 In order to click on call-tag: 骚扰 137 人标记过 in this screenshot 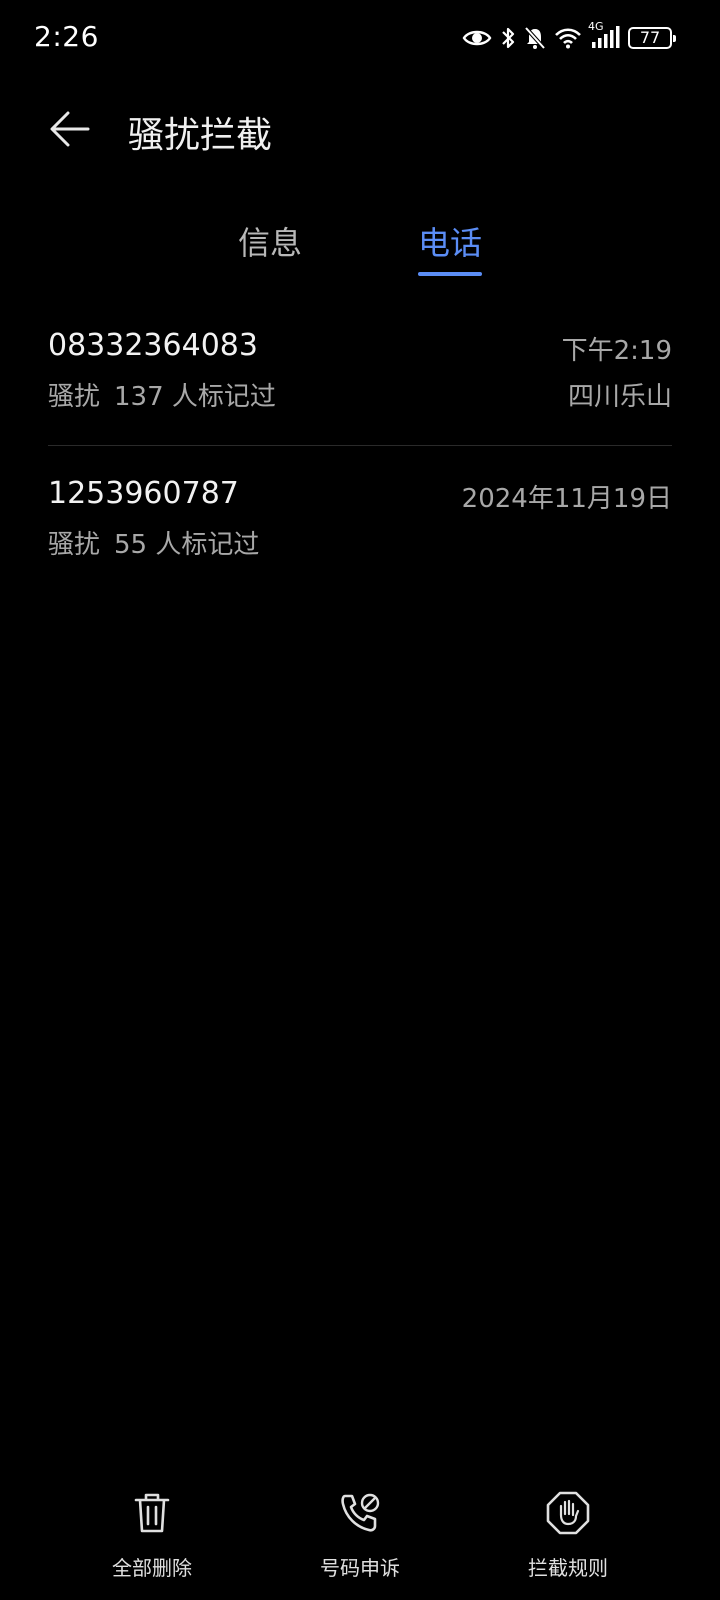, I will do `click(162, 394)`.